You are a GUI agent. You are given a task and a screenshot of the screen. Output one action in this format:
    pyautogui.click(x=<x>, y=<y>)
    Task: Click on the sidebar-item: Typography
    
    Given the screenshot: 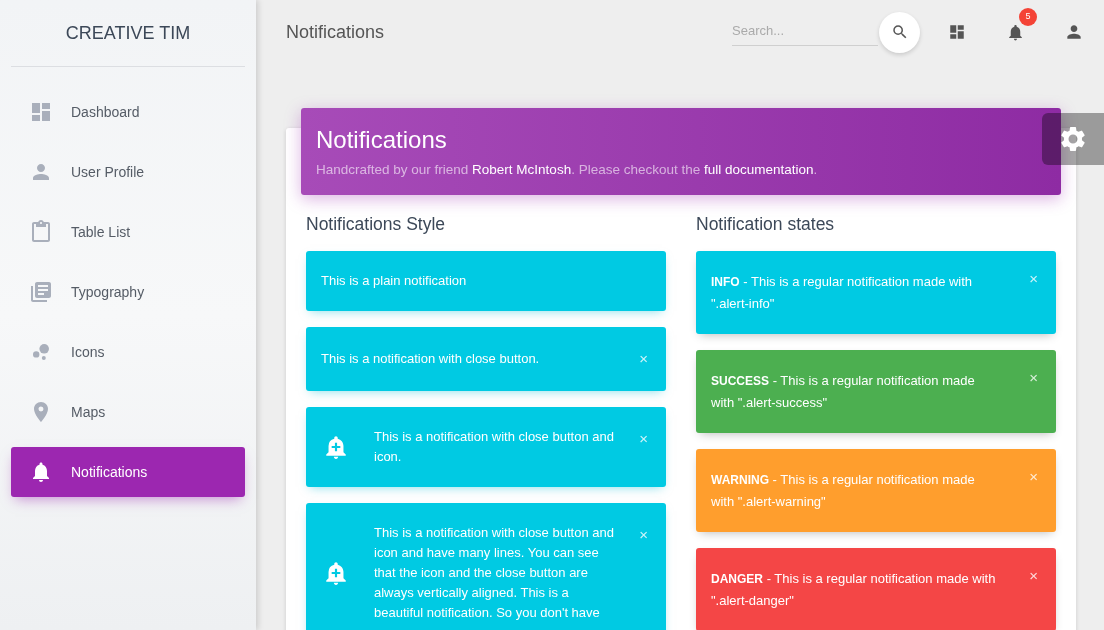 What is the action you would take?
    pyautogui.click(x=128, y=292)
    